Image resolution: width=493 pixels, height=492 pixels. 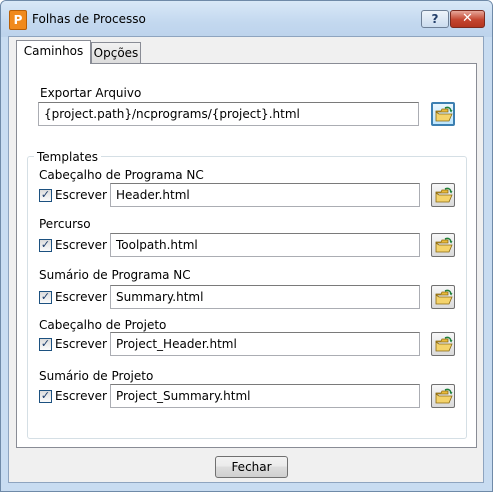 I want to click on template-field-nc-summary: Summary.html, so click(x=265, y=297).